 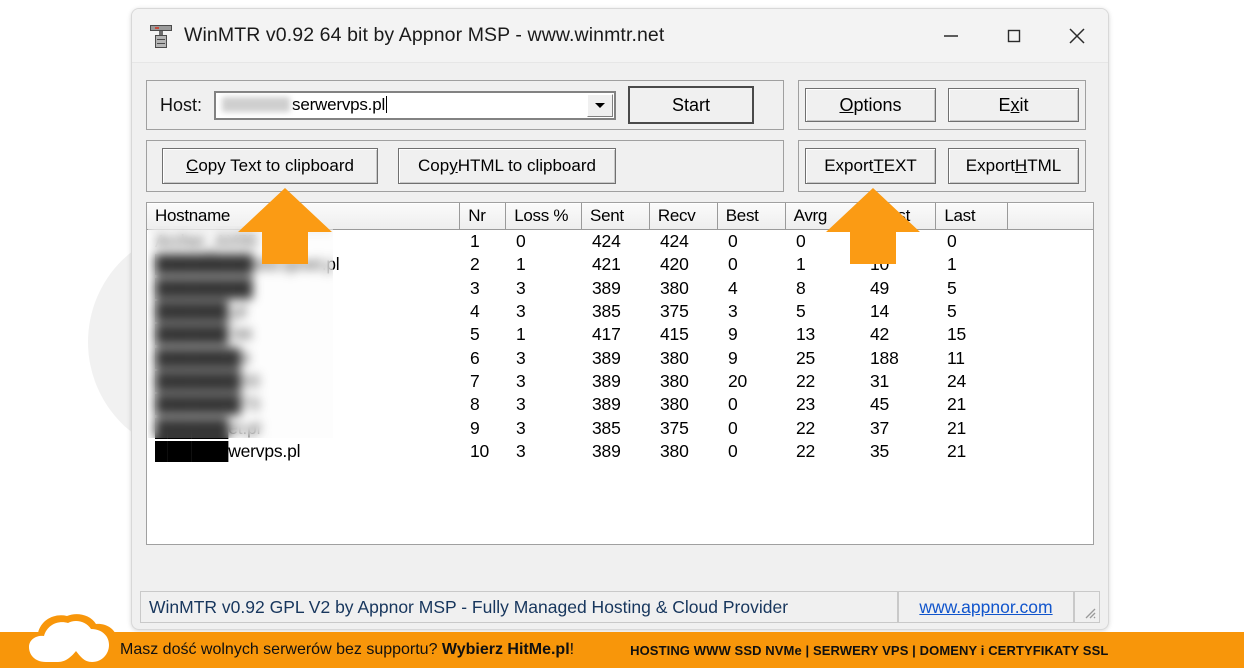 I want to click on cell-sent: 385, so click(x=606, y=311).